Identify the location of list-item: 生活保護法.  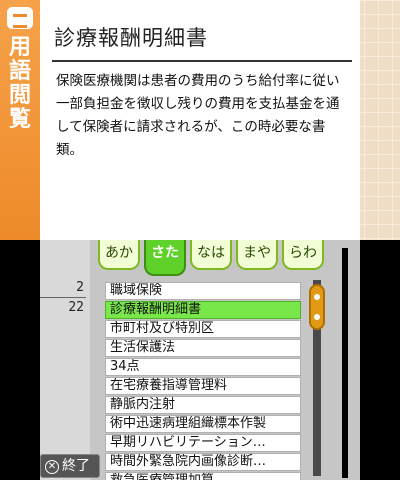
(203, 348).